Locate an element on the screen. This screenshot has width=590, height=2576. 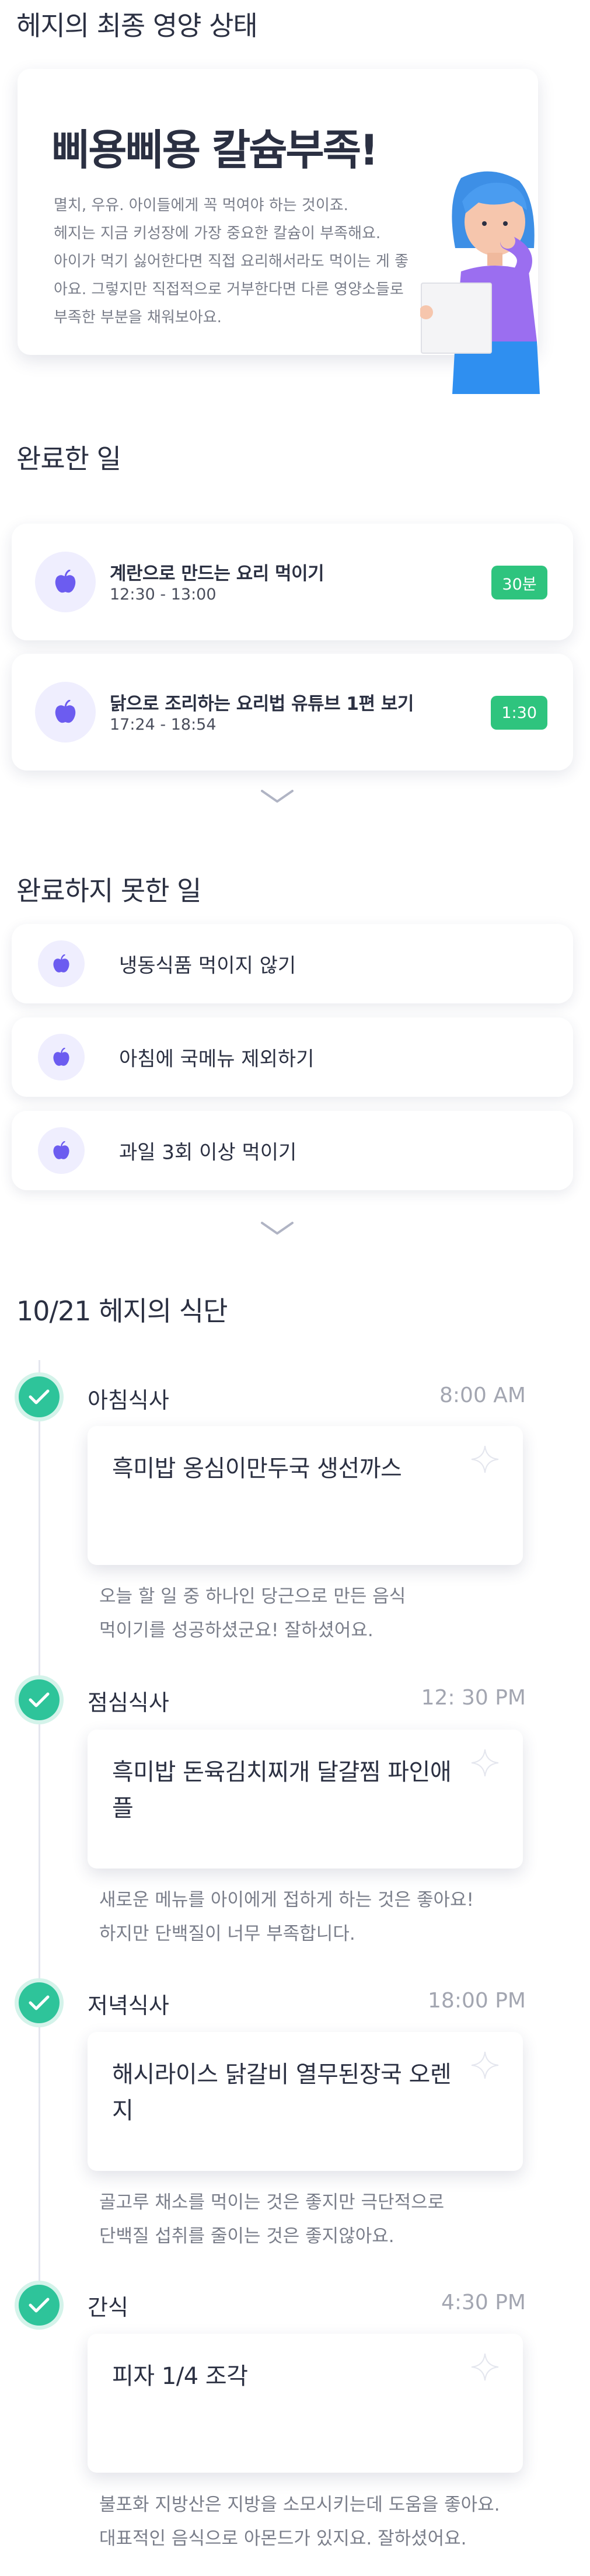
comment-line: 대표적인 음식으로 아몬드가 있지요. 잘하셨어요. is located at coordinates (283, 2538).